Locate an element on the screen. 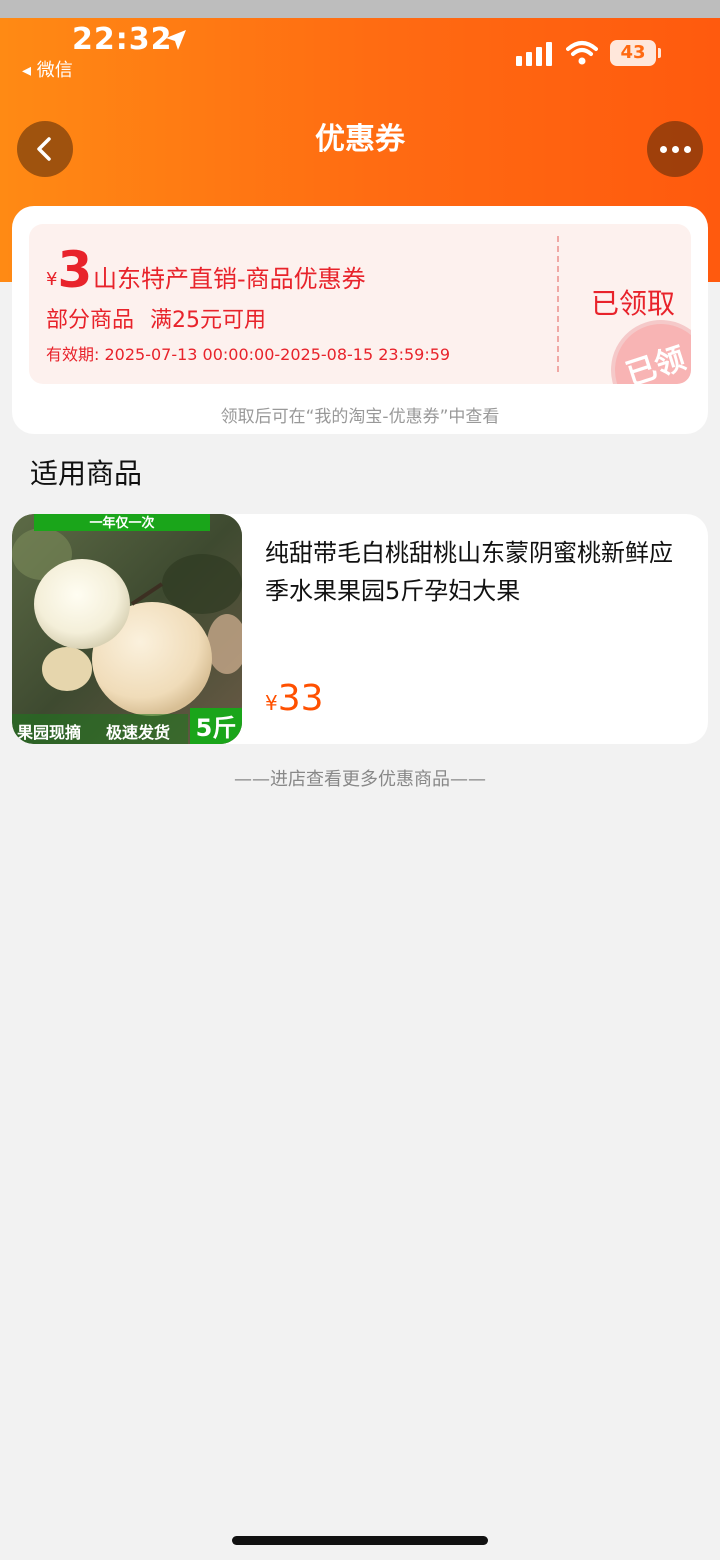 Image resolution: width=720 pixels, height=1560 pixels. battery-tip is located at coordinates (659, 53).